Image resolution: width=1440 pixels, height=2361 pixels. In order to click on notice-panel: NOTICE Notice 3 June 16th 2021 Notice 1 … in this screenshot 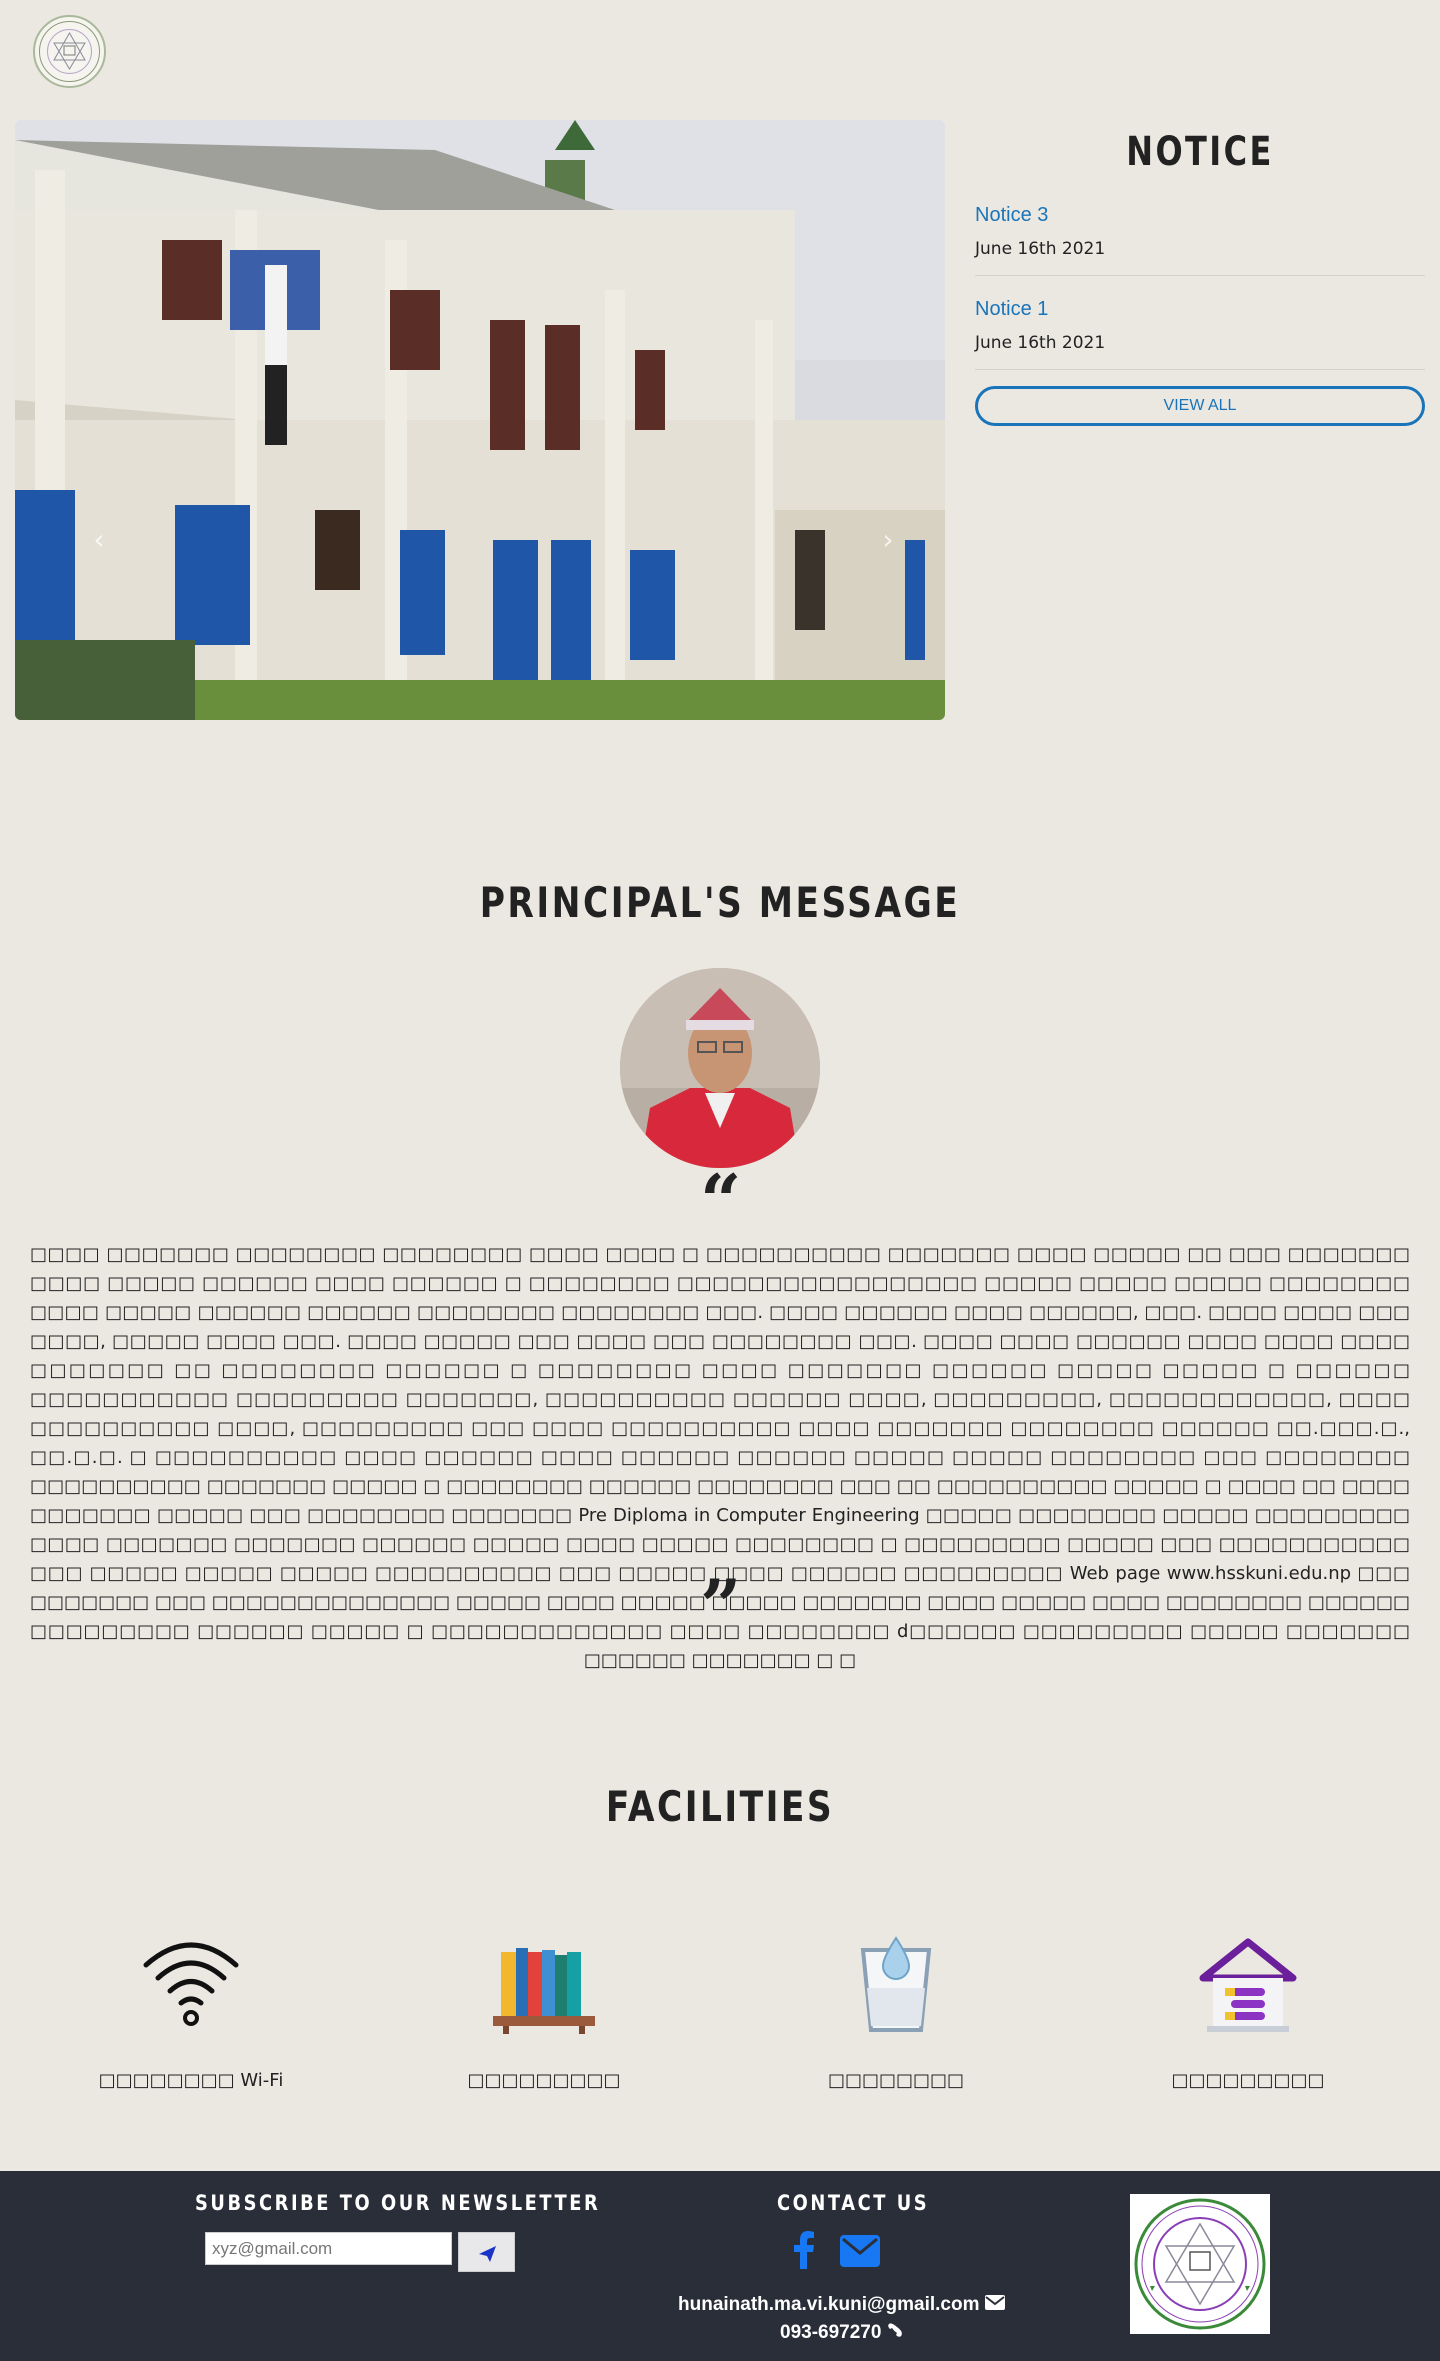, I will do `click(1200, 273)`.